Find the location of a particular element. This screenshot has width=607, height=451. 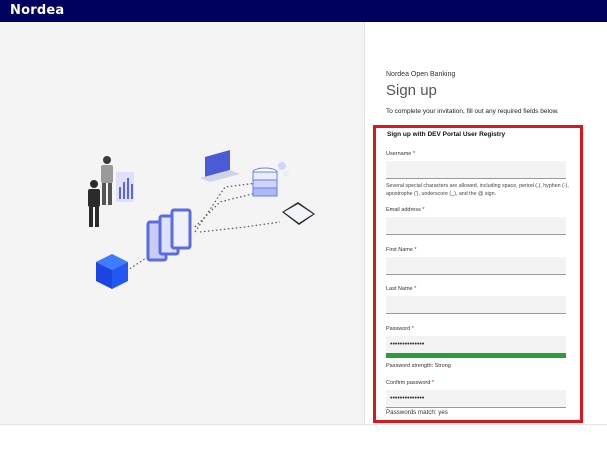

portal-name: Nordea Open Banking is located at coordinates (421, 74).